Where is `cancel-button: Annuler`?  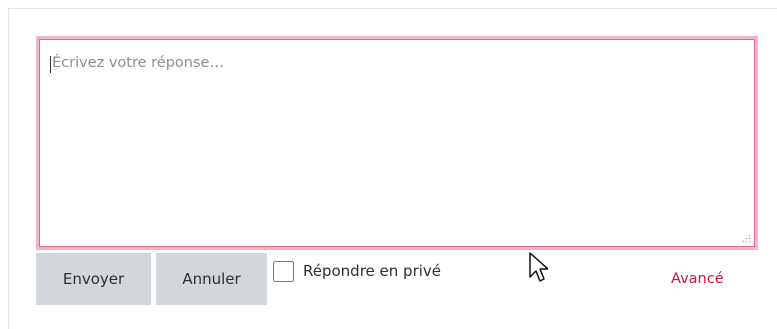 cancel-button: Annuler is located at coordinates (211, 279).